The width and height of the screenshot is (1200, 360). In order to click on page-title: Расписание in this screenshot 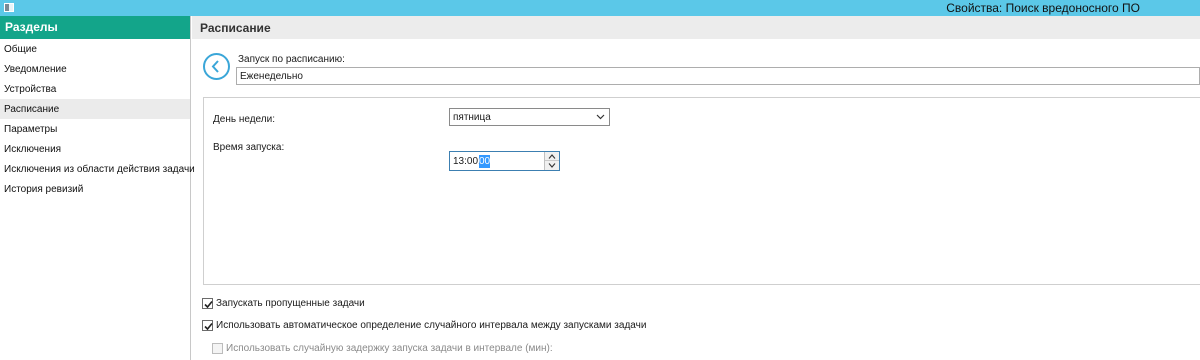, I will do `click(696, 27)`.